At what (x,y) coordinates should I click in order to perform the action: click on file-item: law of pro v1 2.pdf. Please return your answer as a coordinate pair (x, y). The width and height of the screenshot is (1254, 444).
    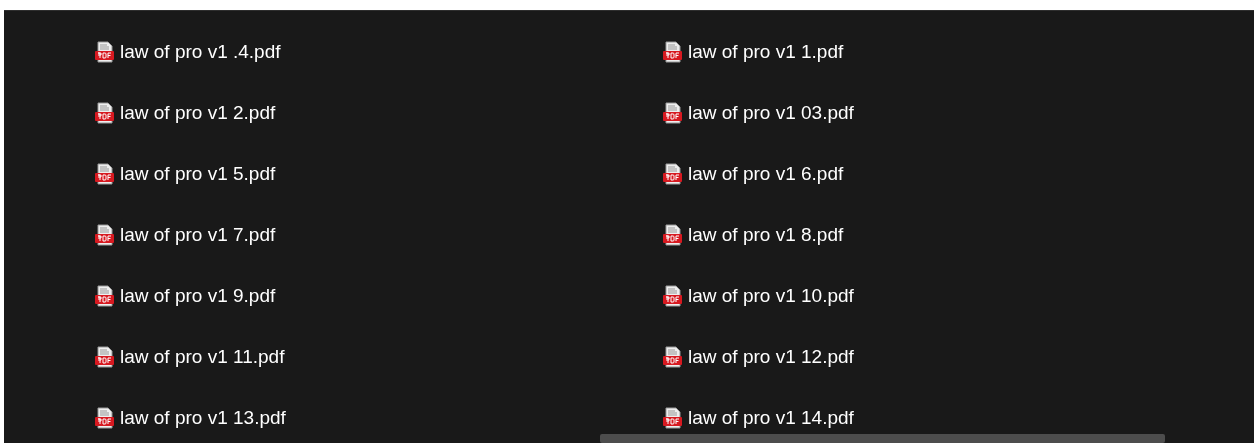
    Looking at the image, I should click on (185, 113).